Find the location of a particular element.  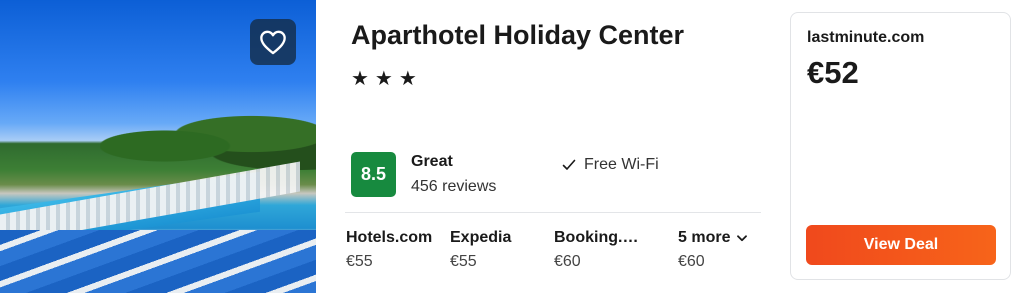

provider-name: Hotels.com is located at coordinates (389, 237).